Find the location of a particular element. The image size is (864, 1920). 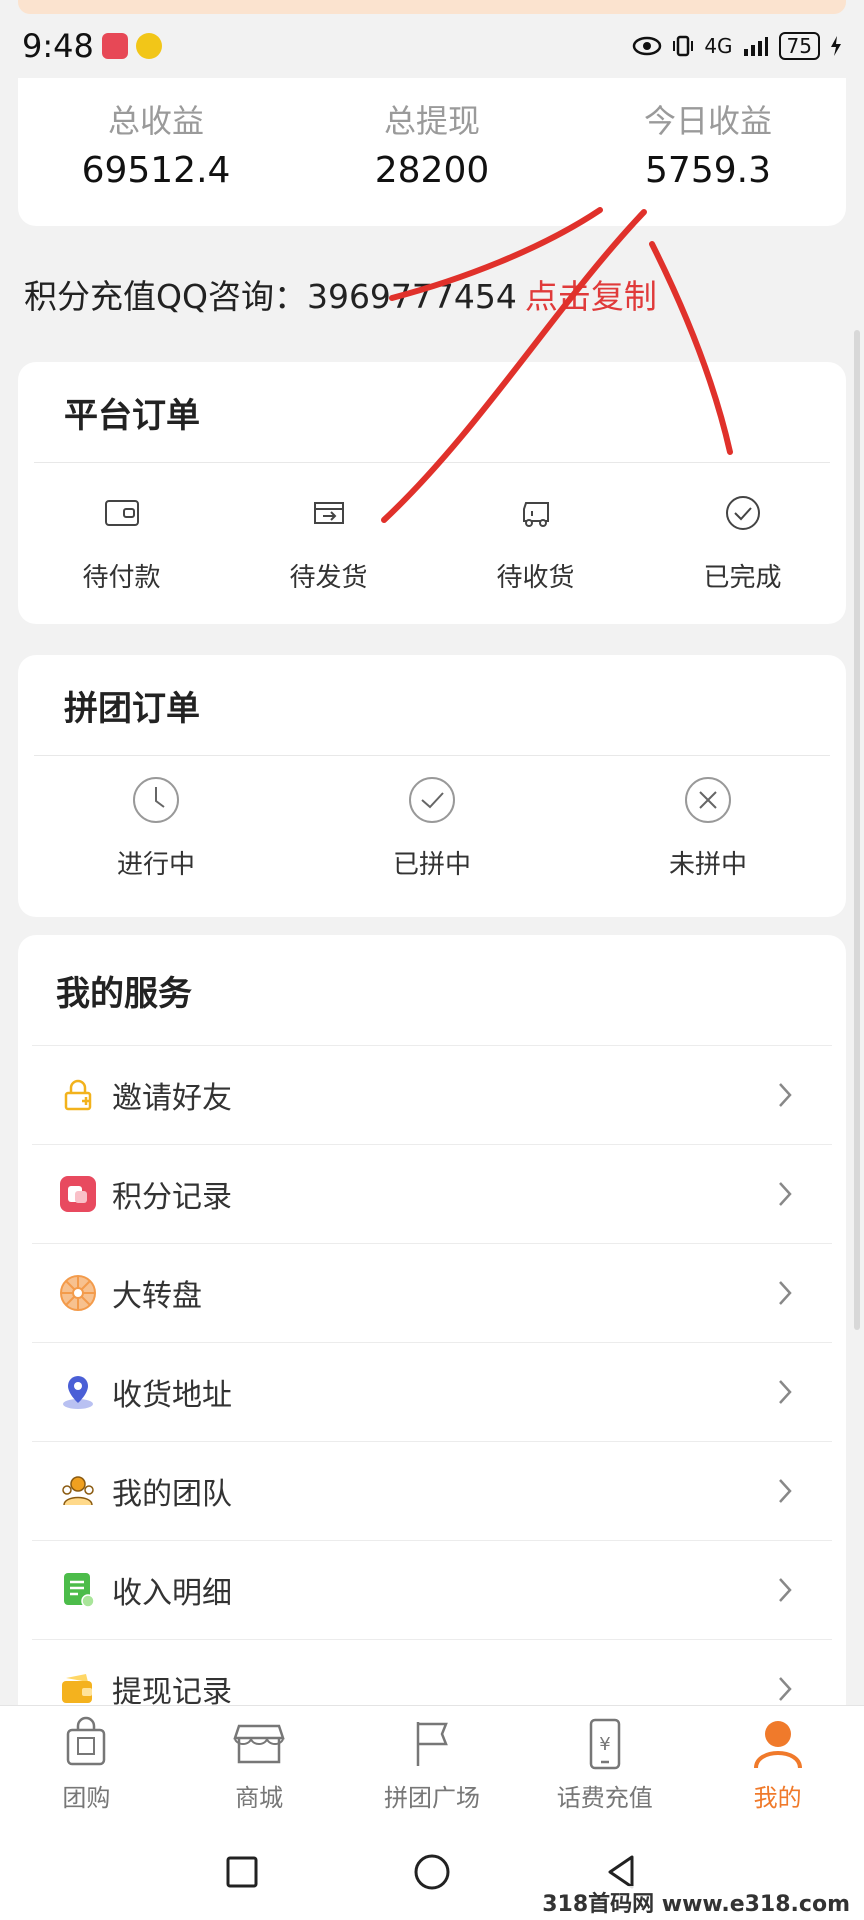

battery-indicator: 75 is located at coordinates (799, 46).